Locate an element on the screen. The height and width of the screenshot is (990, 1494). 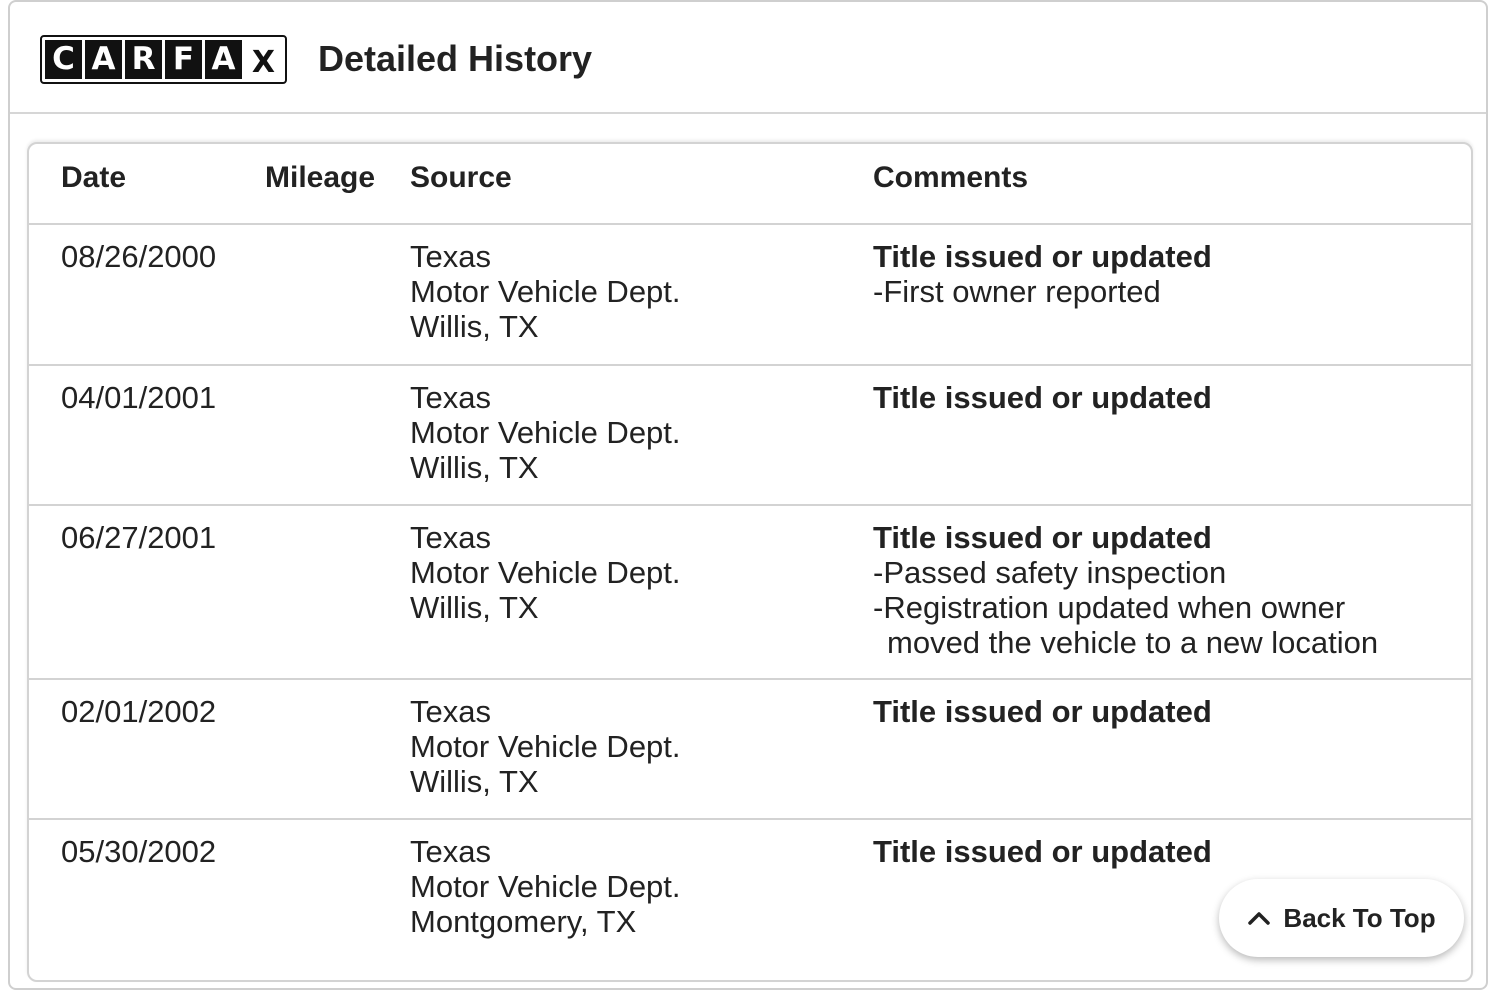
row-date: 05/30/2002 is located at coordinates (139, 851).